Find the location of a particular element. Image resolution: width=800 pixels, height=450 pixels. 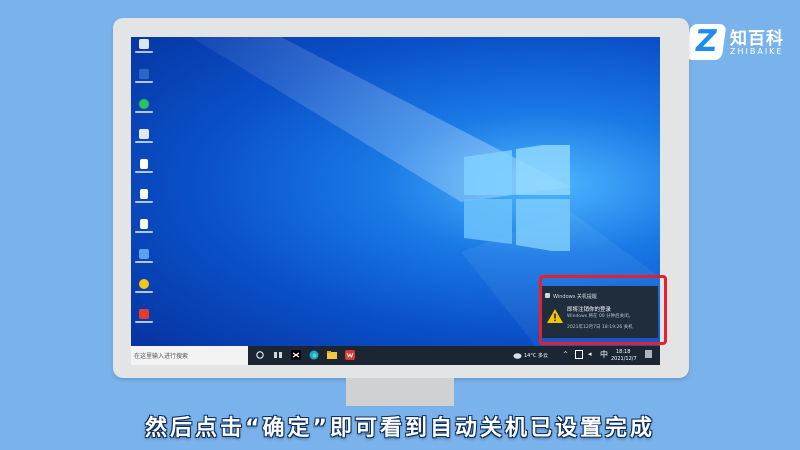

volume-icon: ◂ is located at coordinates (590, 354).